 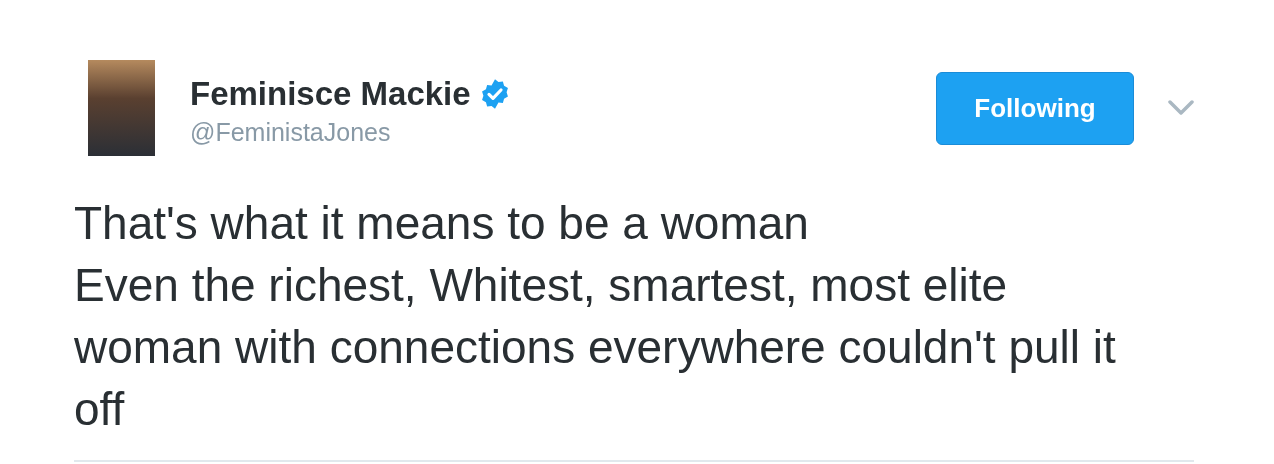 I want to click on display-name: Feminisce Mackie, so click(x=330, y=94).